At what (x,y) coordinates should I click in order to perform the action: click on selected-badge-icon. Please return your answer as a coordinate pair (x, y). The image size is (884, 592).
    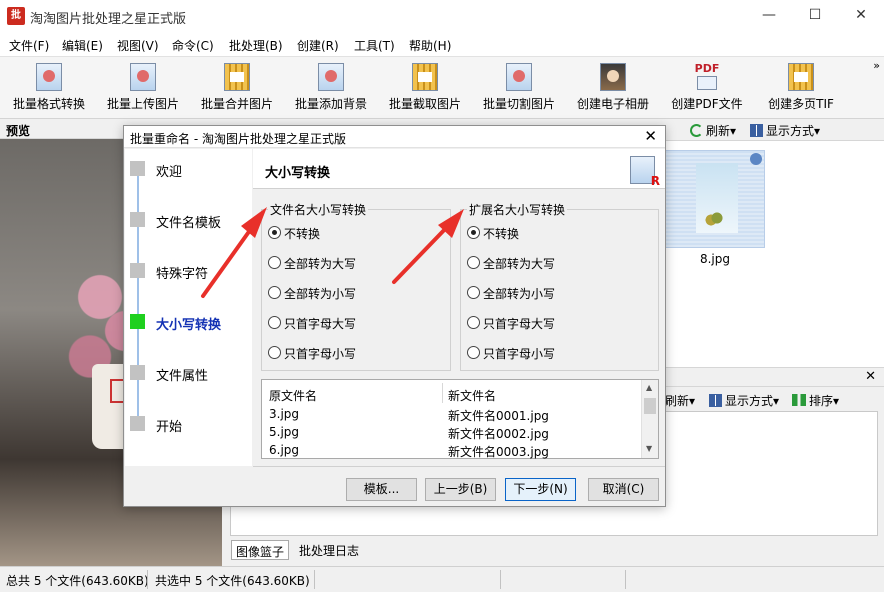
    Looking at the image, I should click on (756, 159).